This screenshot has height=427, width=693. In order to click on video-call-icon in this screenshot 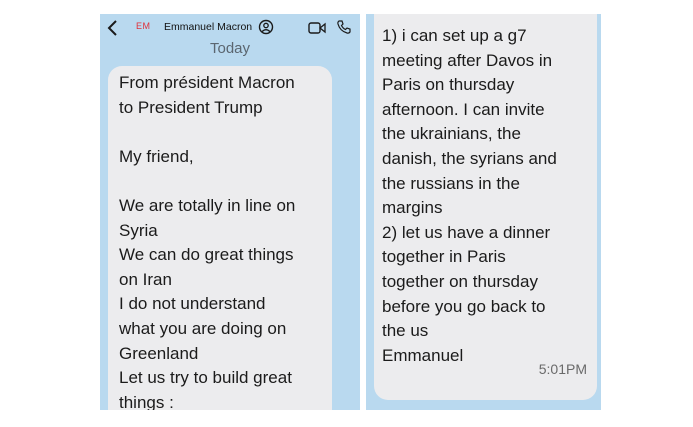, I will do `click(317, 28)`.